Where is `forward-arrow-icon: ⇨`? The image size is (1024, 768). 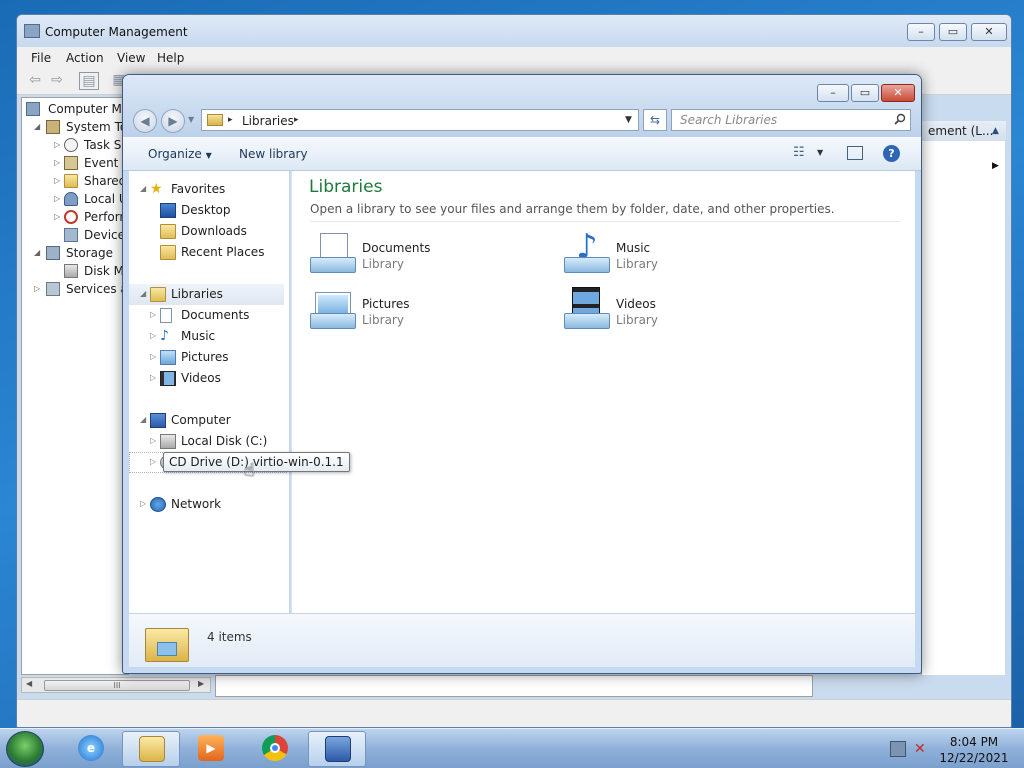 forward-arrow-icon: ⇨ is located at coordinates (57, 81).